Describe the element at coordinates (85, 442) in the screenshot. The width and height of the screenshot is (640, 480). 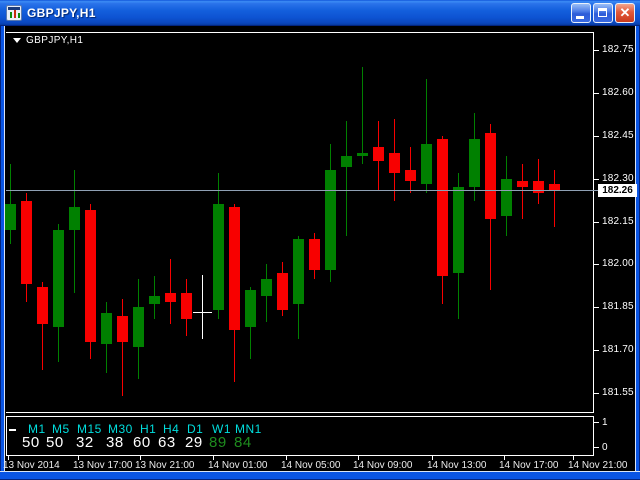
I see `timeframe-value: 32` at that location.